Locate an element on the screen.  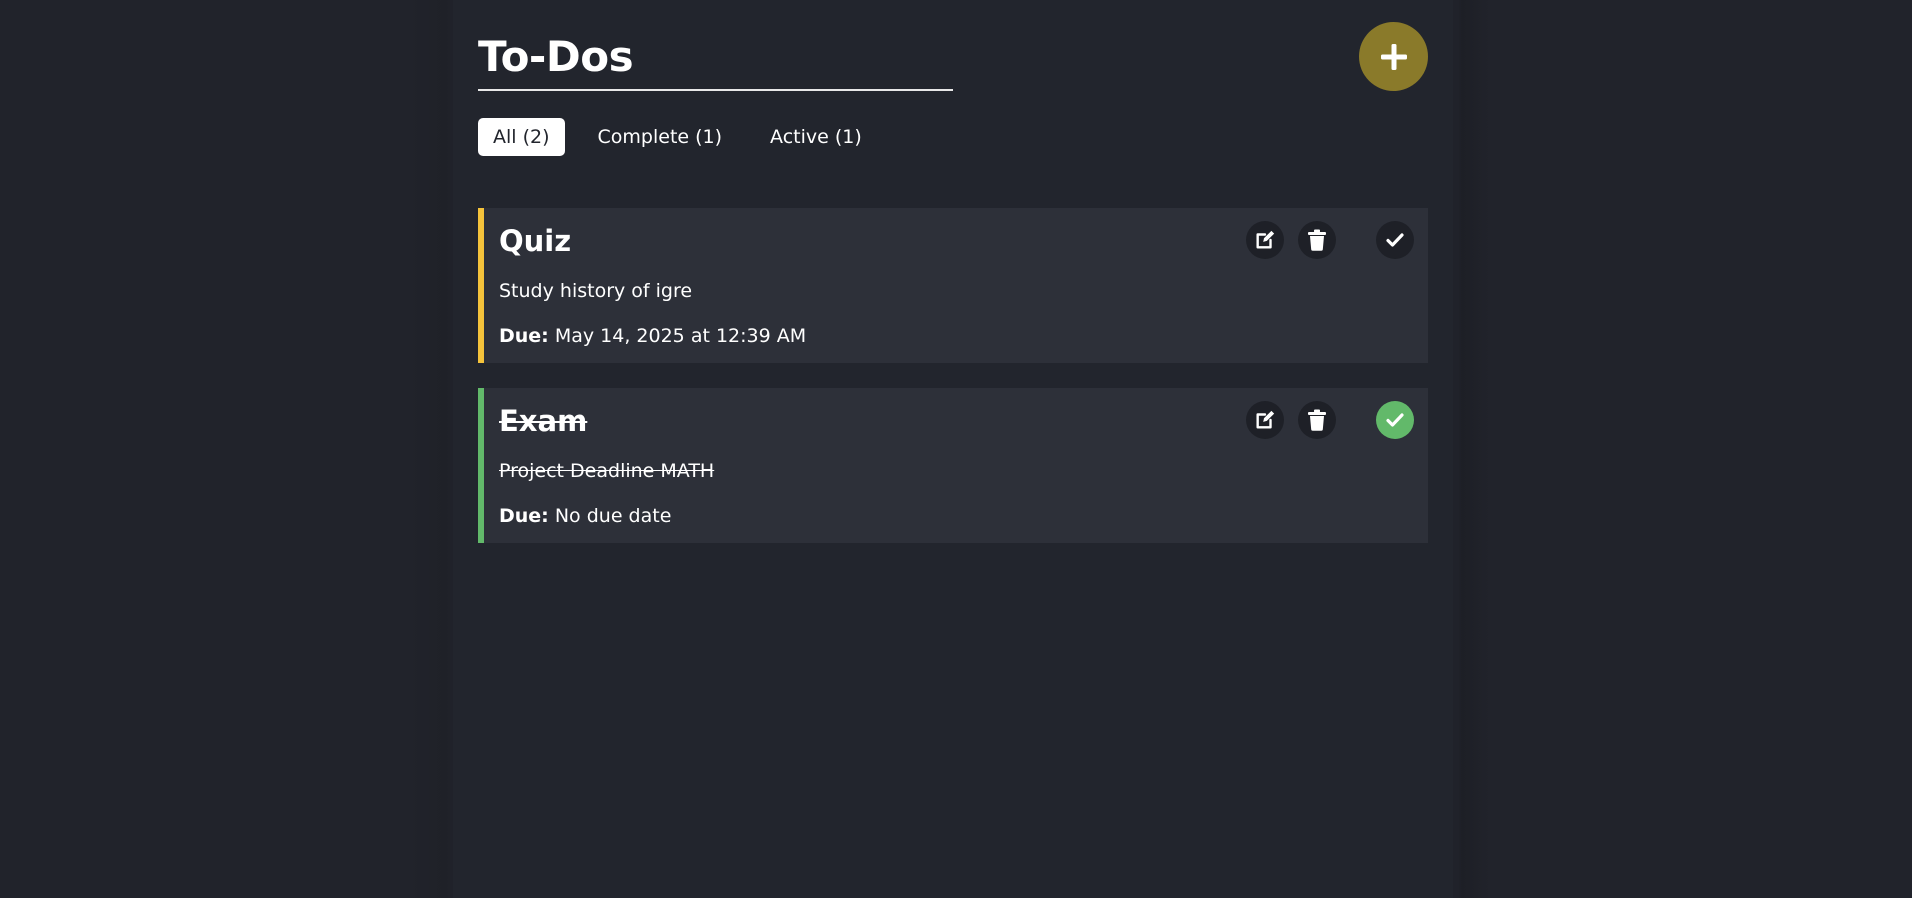
filter-all-tab: All (2) is located at coordinates (521, 137).